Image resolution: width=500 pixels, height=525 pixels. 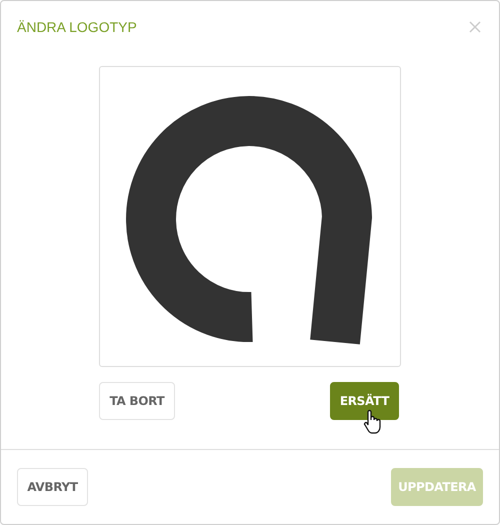 I want to click on close-icon, so click(x=475, y=27).